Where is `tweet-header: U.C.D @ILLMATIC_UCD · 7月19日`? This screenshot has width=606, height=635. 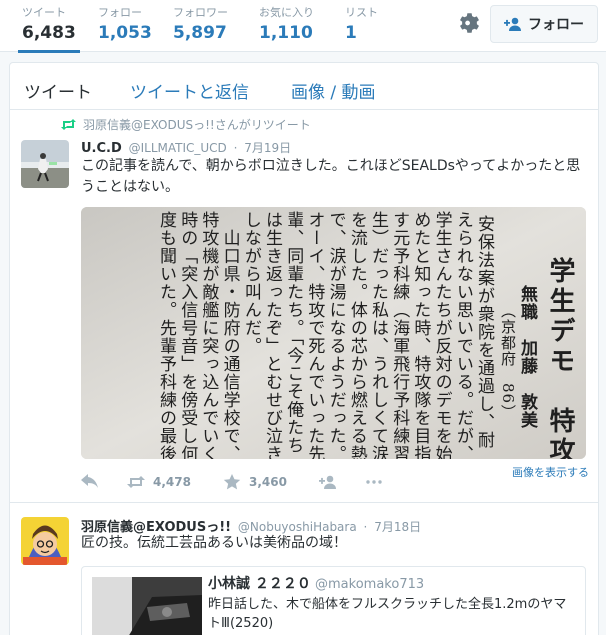 tweet-header: U.C.D @ILLMATIC_UCD · 7月19日 is located at coordinates (186, 147).